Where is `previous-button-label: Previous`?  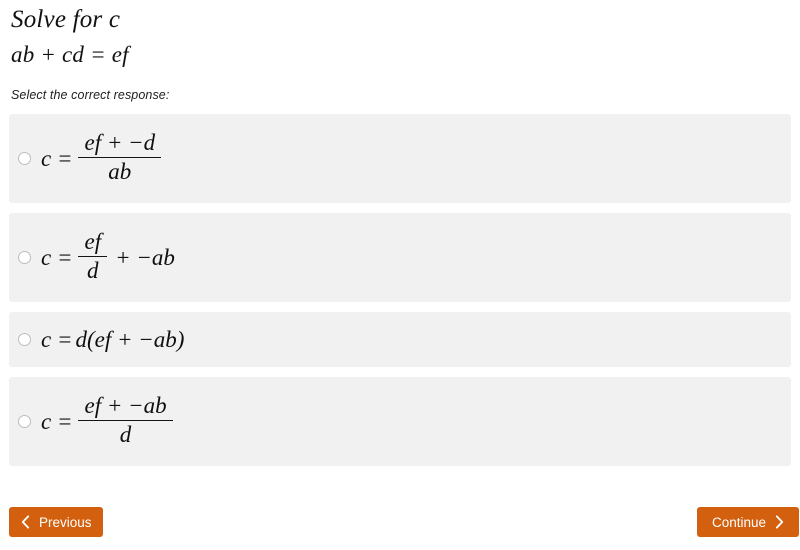 previous-button-label: Previous is located at coordinates (65, 522).